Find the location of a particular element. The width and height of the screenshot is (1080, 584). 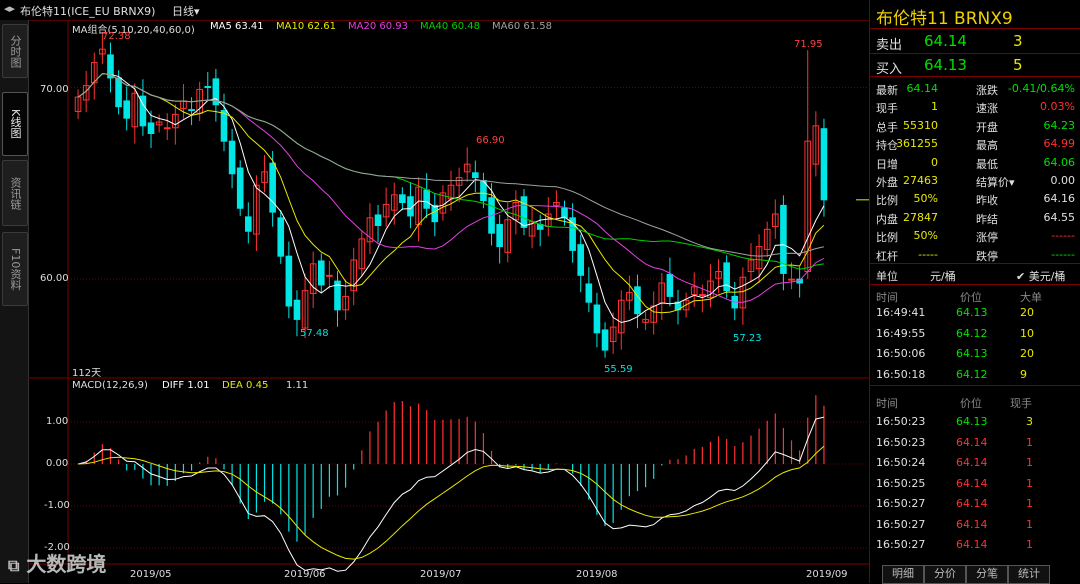

tab-detail: 明细 is located at coordinates (903, 574).